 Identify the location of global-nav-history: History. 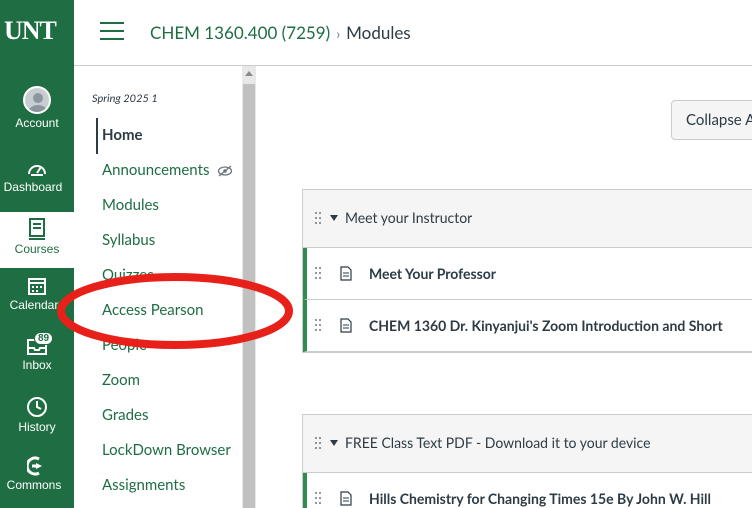
(37, 415).